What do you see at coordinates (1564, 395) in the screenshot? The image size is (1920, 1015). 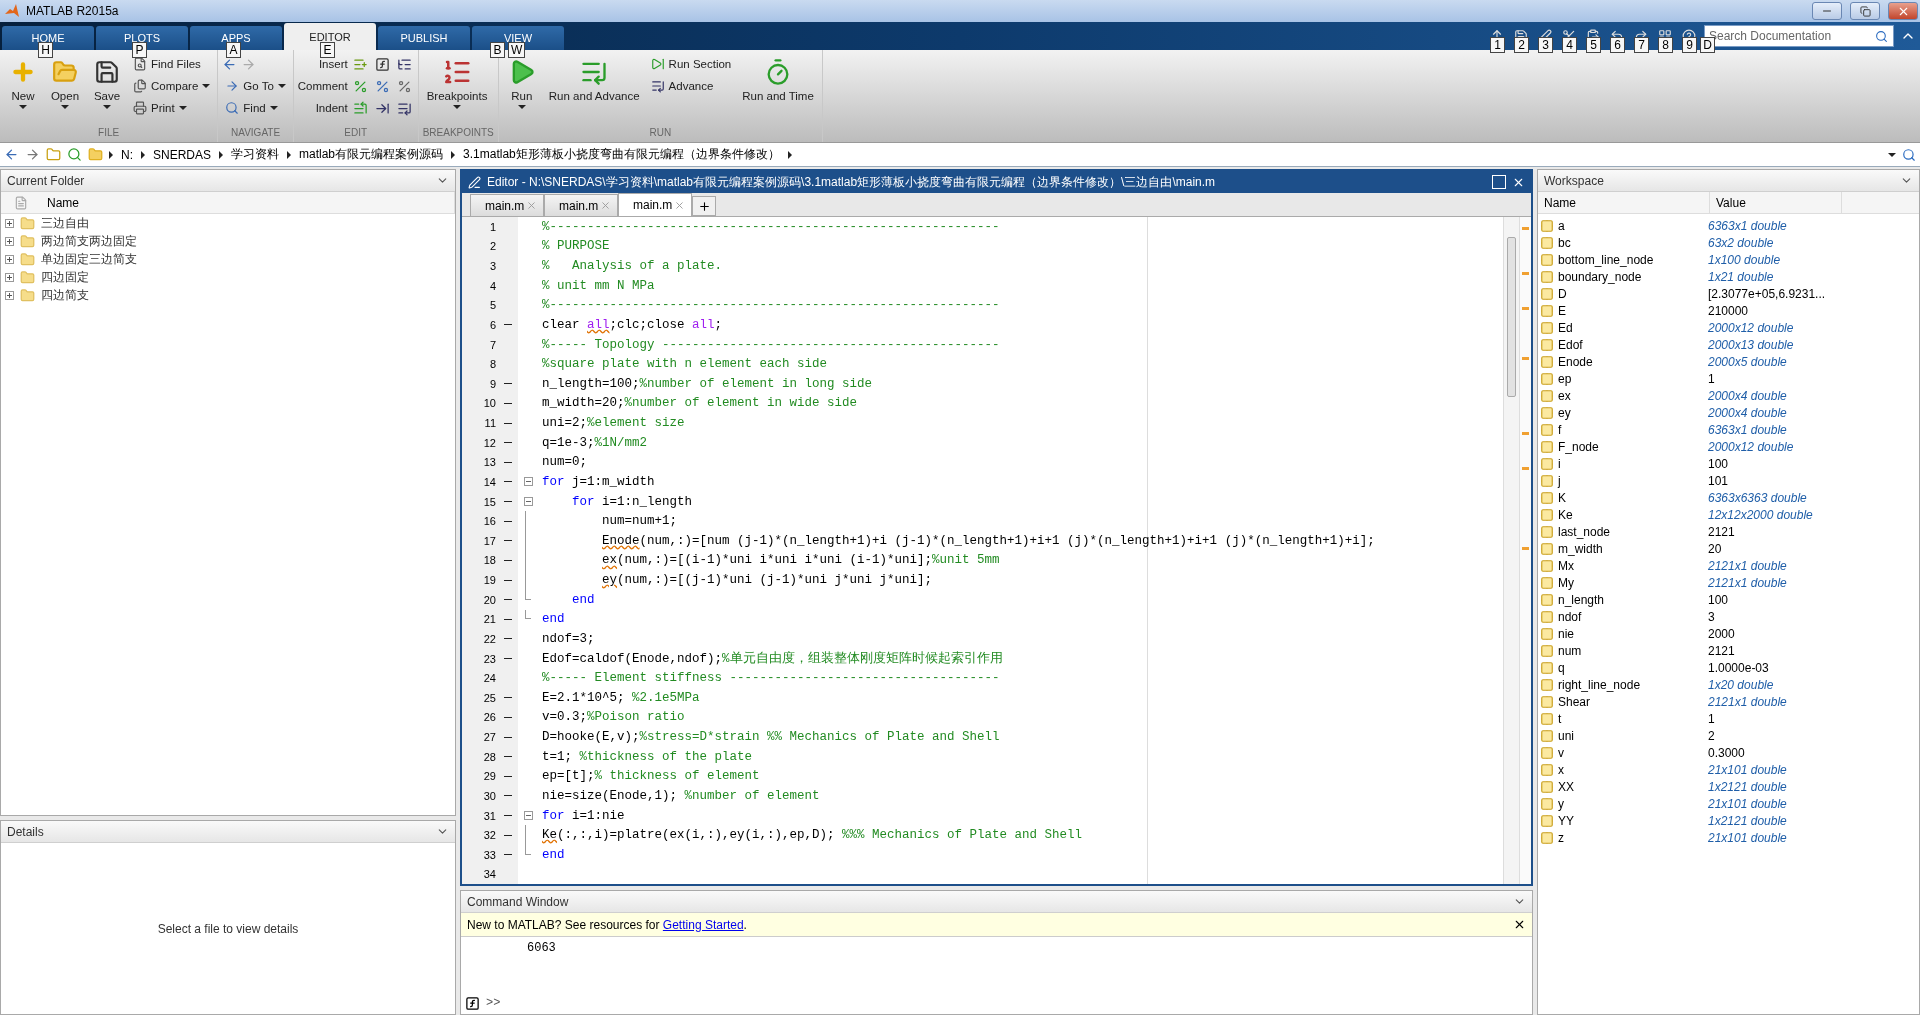 I see `variable-name: ex` at bounding box center [1564, 395].